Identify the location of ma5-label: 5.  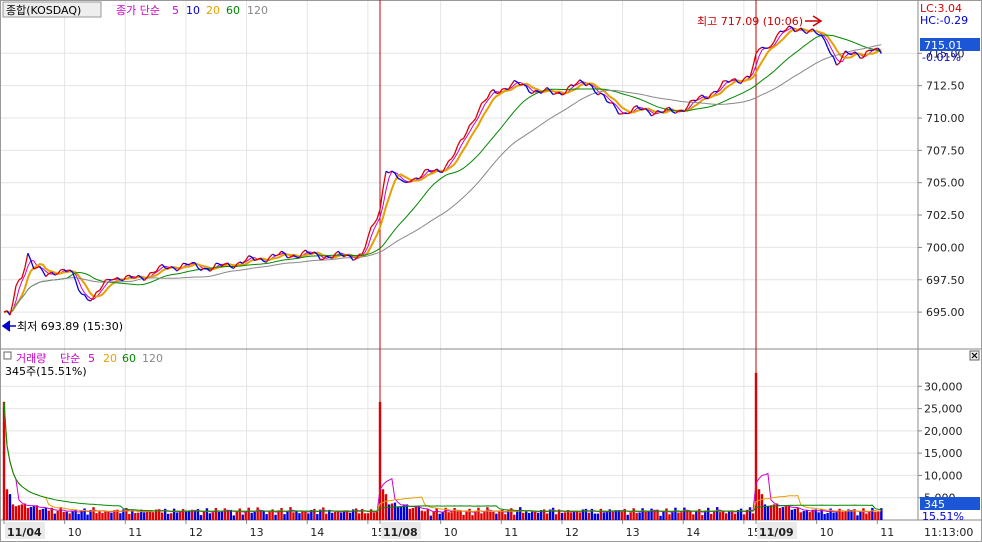
(175, 10).